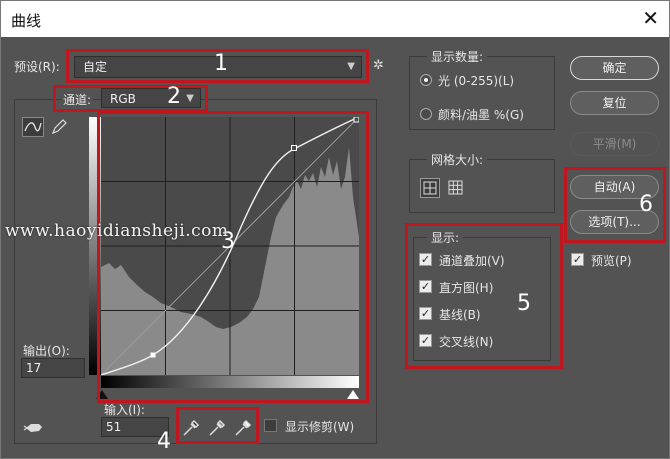 The height and width of the screenshot is (459, 670). I want to click on annotation-number-1: 1, so click(221, 63).